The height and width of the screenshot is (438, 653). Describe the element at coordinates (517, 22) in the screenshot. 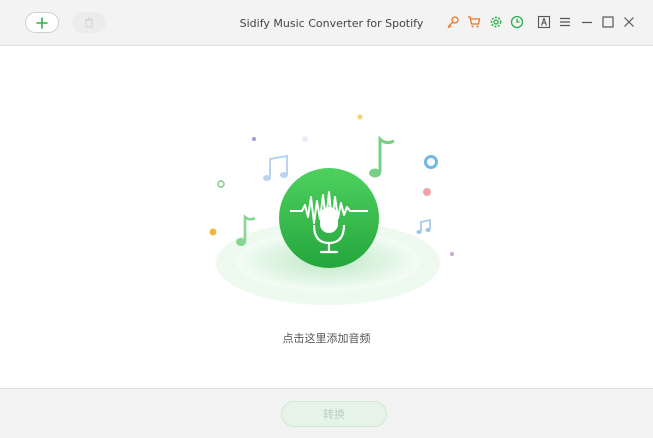

I see `clock-icon` at that location.